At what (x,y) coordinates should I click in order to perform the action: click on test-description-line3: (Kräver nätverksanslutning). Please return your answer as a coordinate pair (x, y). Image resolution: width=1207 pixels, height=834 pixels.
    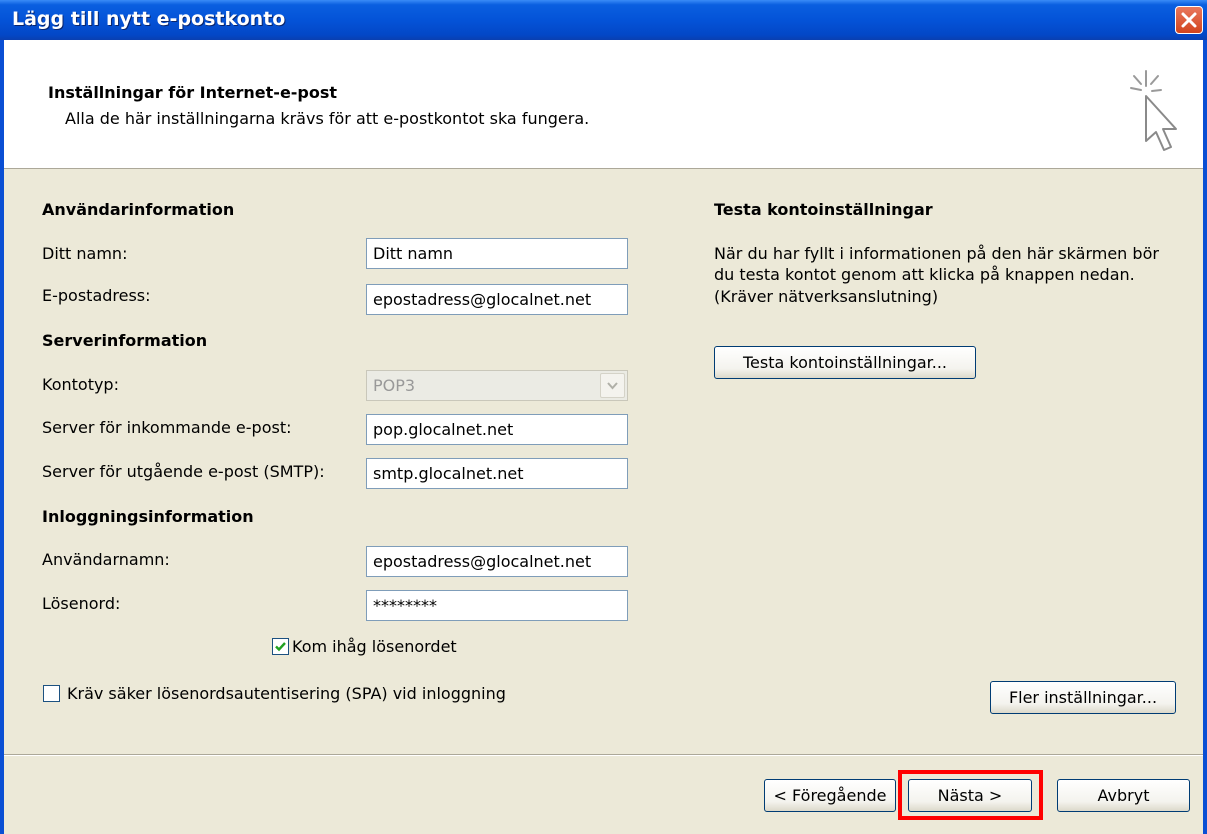
    Looking at the image, I should click on (826, 296).